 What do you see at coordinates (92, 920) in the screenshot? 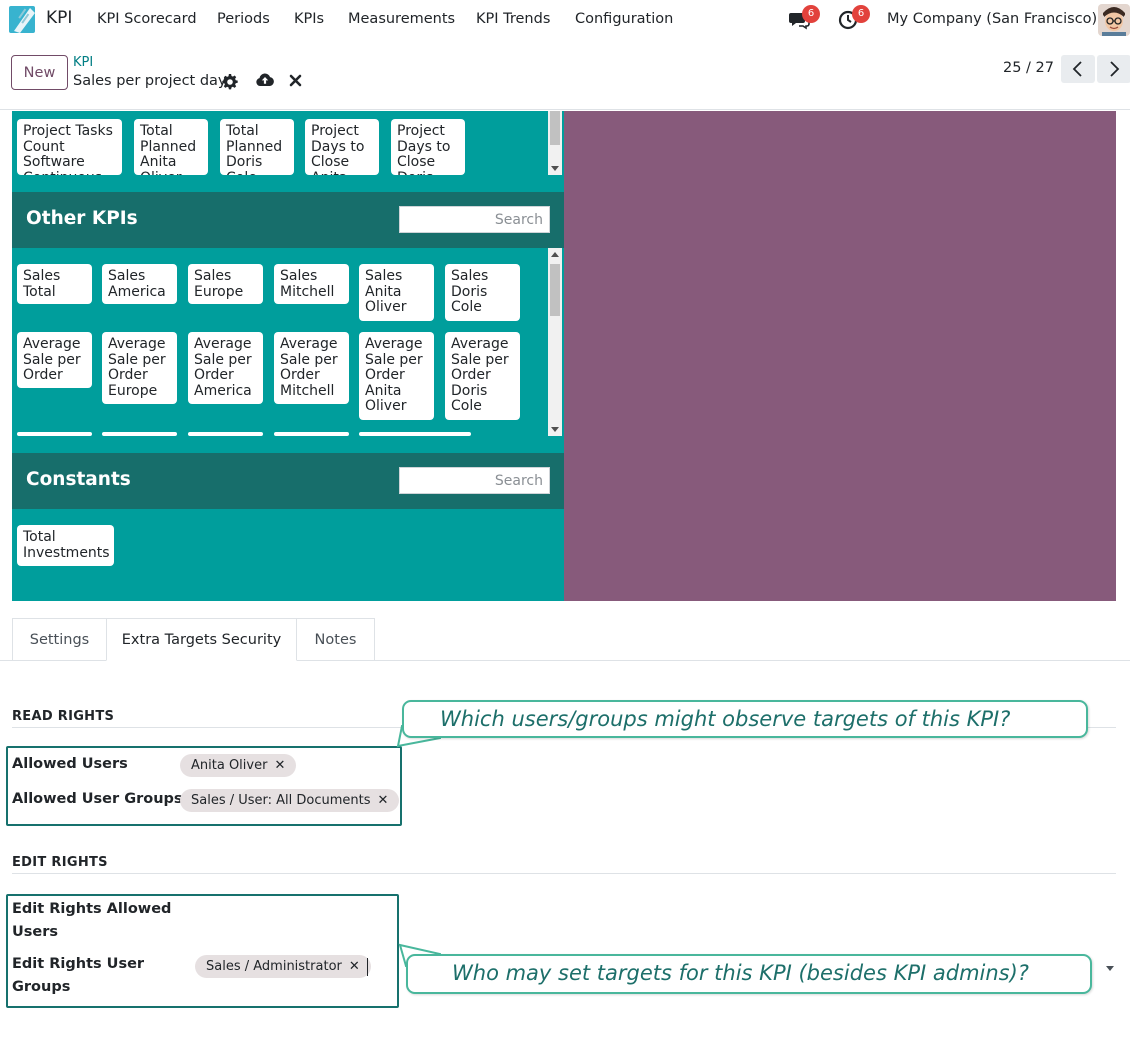
I see `edit-rights-allowed-users-label: Edit Rights Allowed Users` at bounding box center [92, 920].